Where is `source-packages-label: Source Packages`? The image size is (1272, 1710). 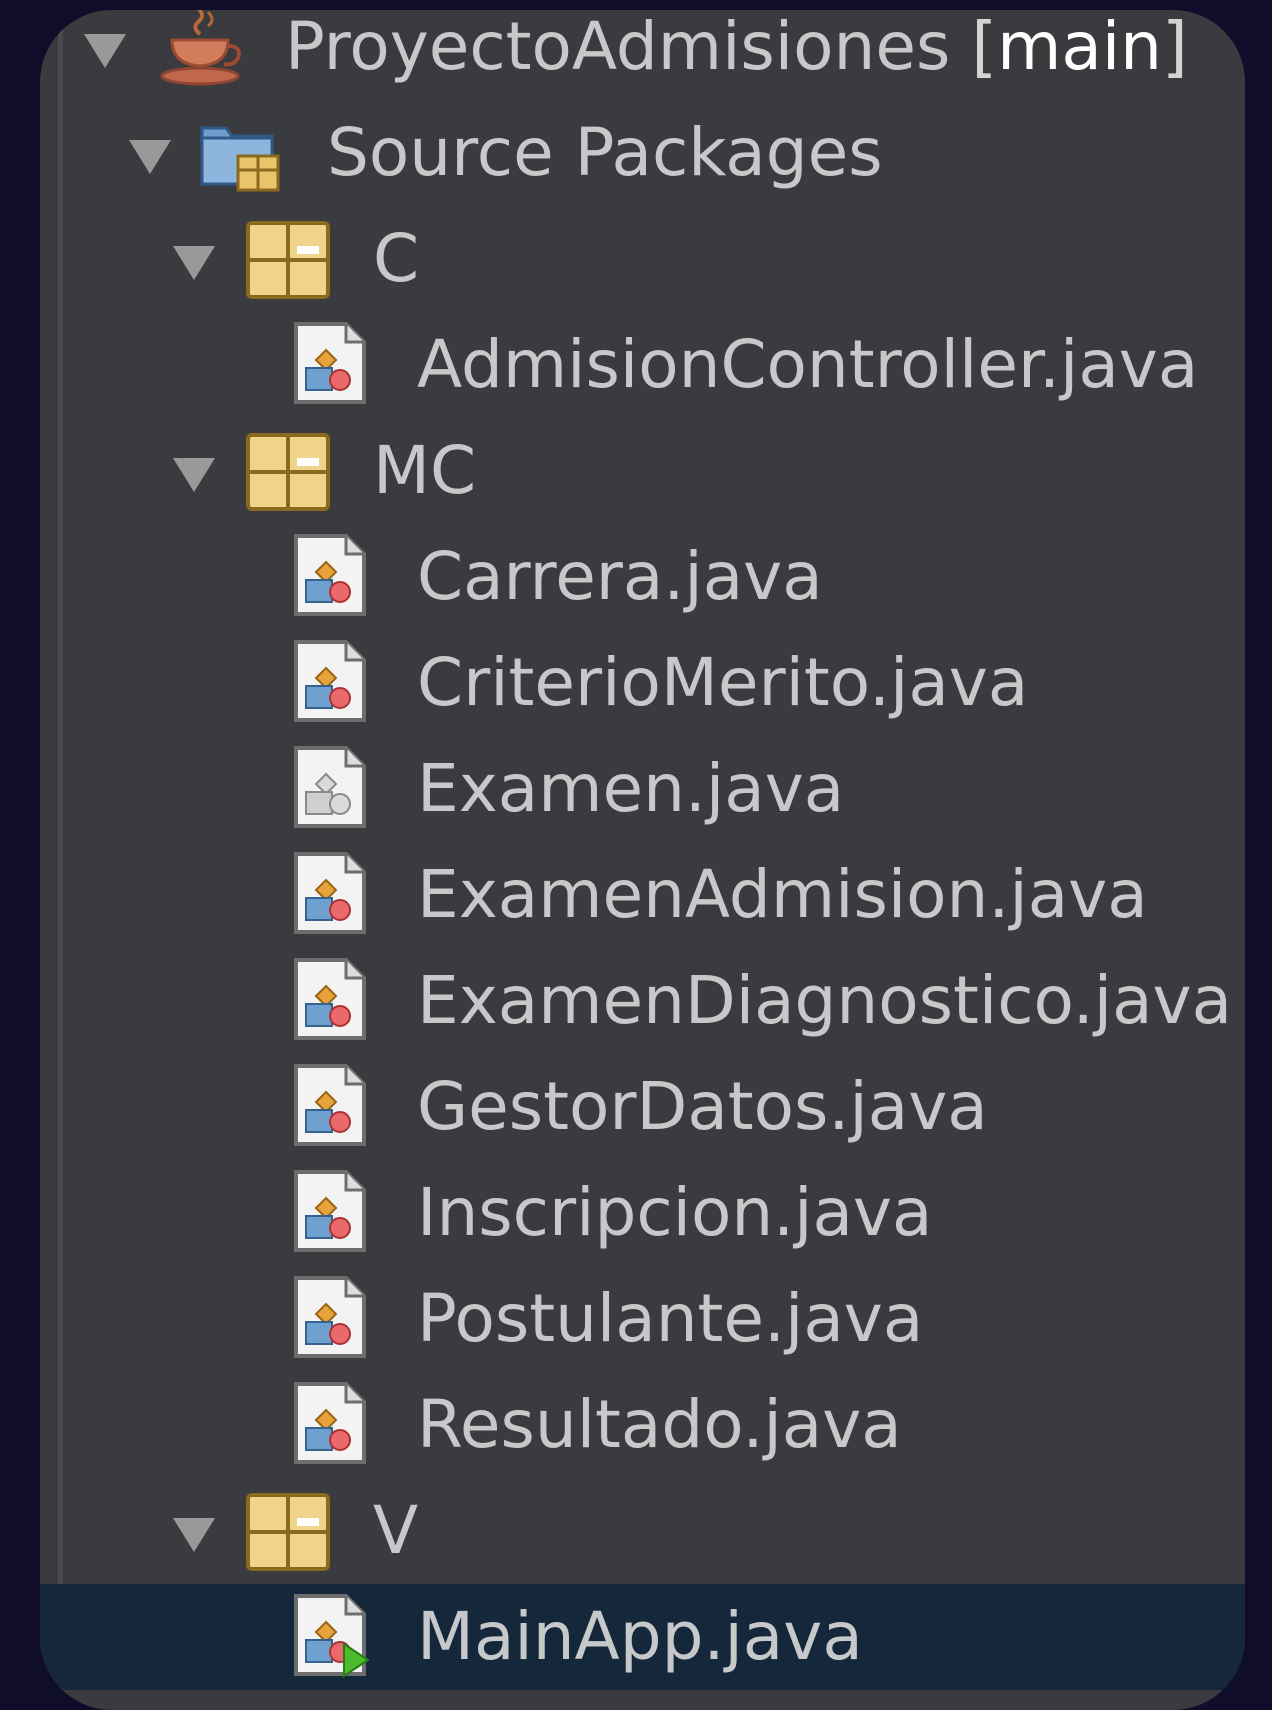 source-packages-label: Source Packages is located at coordinates (605, 152).